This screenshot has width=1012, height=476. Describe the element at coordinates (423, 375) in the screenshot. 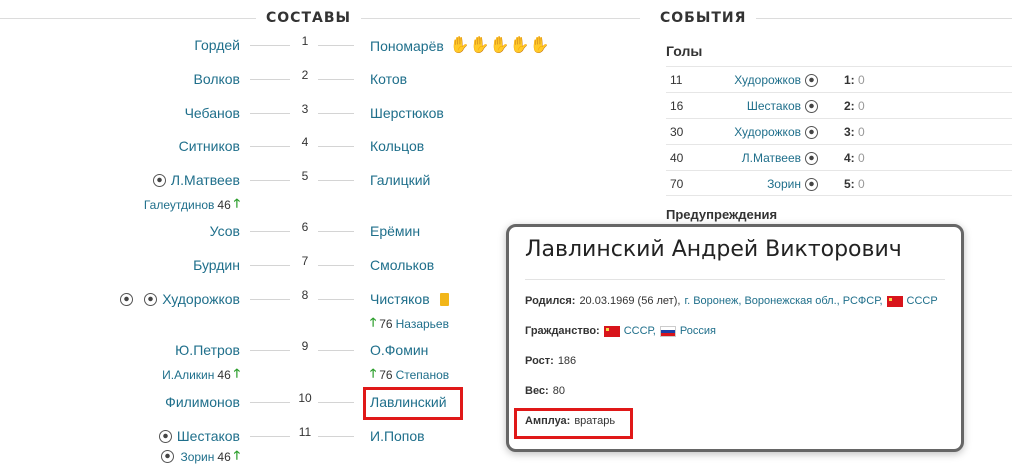

I see `sub-player-link: Степанов` at that location.